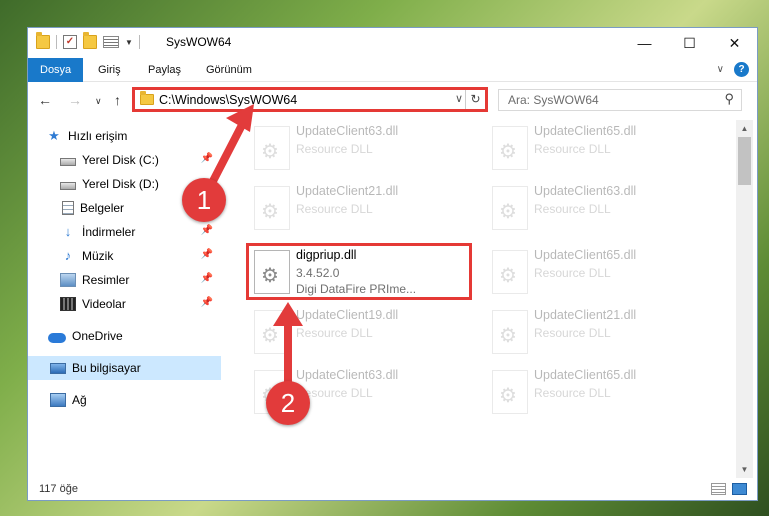  I want to click on minimize-button: —, so click(644, 43).